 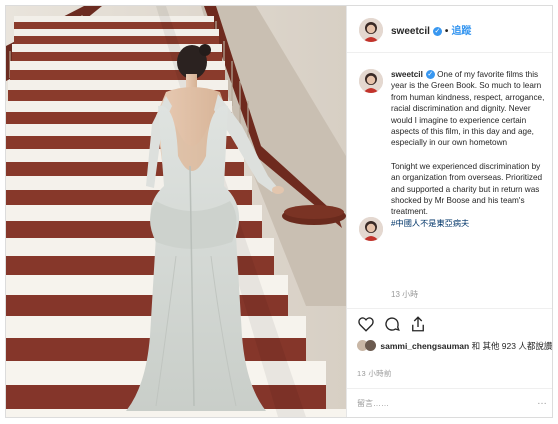 I want to click on post-timestamp: 13 小時前, so click(x=374, y=373).